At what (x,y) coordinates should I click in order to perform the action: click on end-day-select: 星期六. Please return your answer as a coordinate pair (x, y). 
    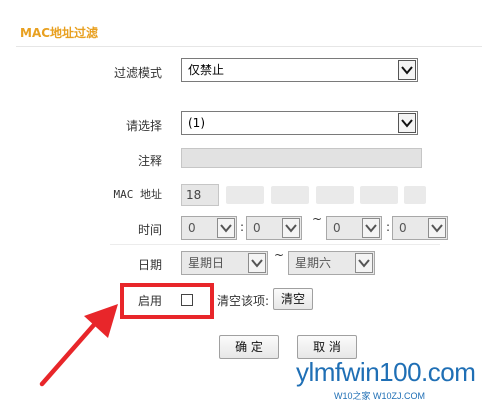
    Looking at the image, I should click on (331, 263).